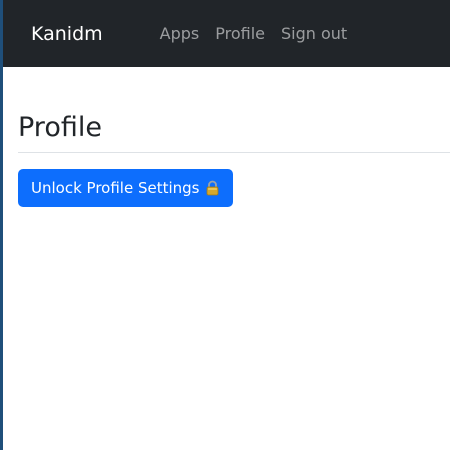 The height and width of the screenshot is (450, 450). What do you see at coordinates (212, 188) in the screenshot?
I see `lock-icon` at bounding box center [212, 188].